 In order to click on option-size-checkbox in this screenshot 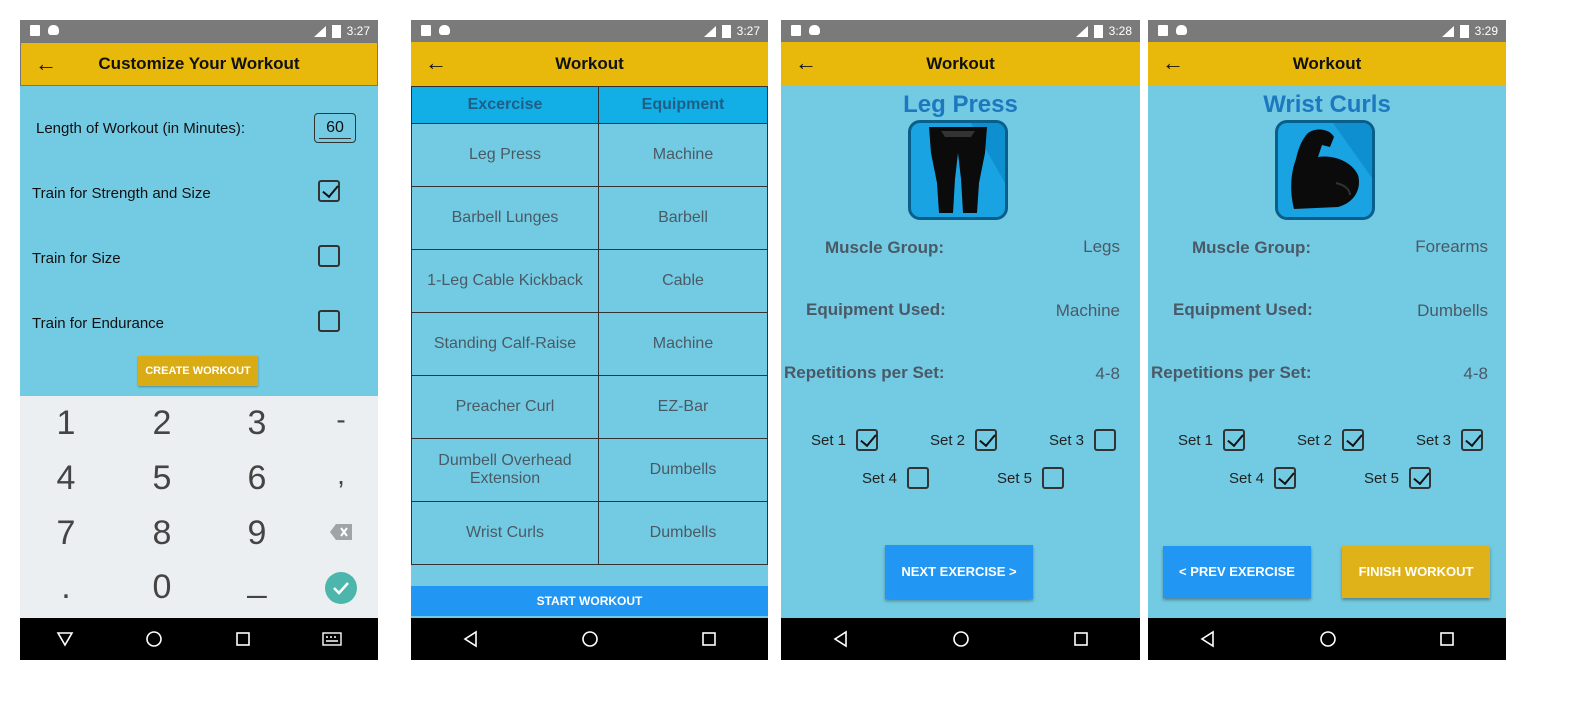, I will do `click(329, 256)`.